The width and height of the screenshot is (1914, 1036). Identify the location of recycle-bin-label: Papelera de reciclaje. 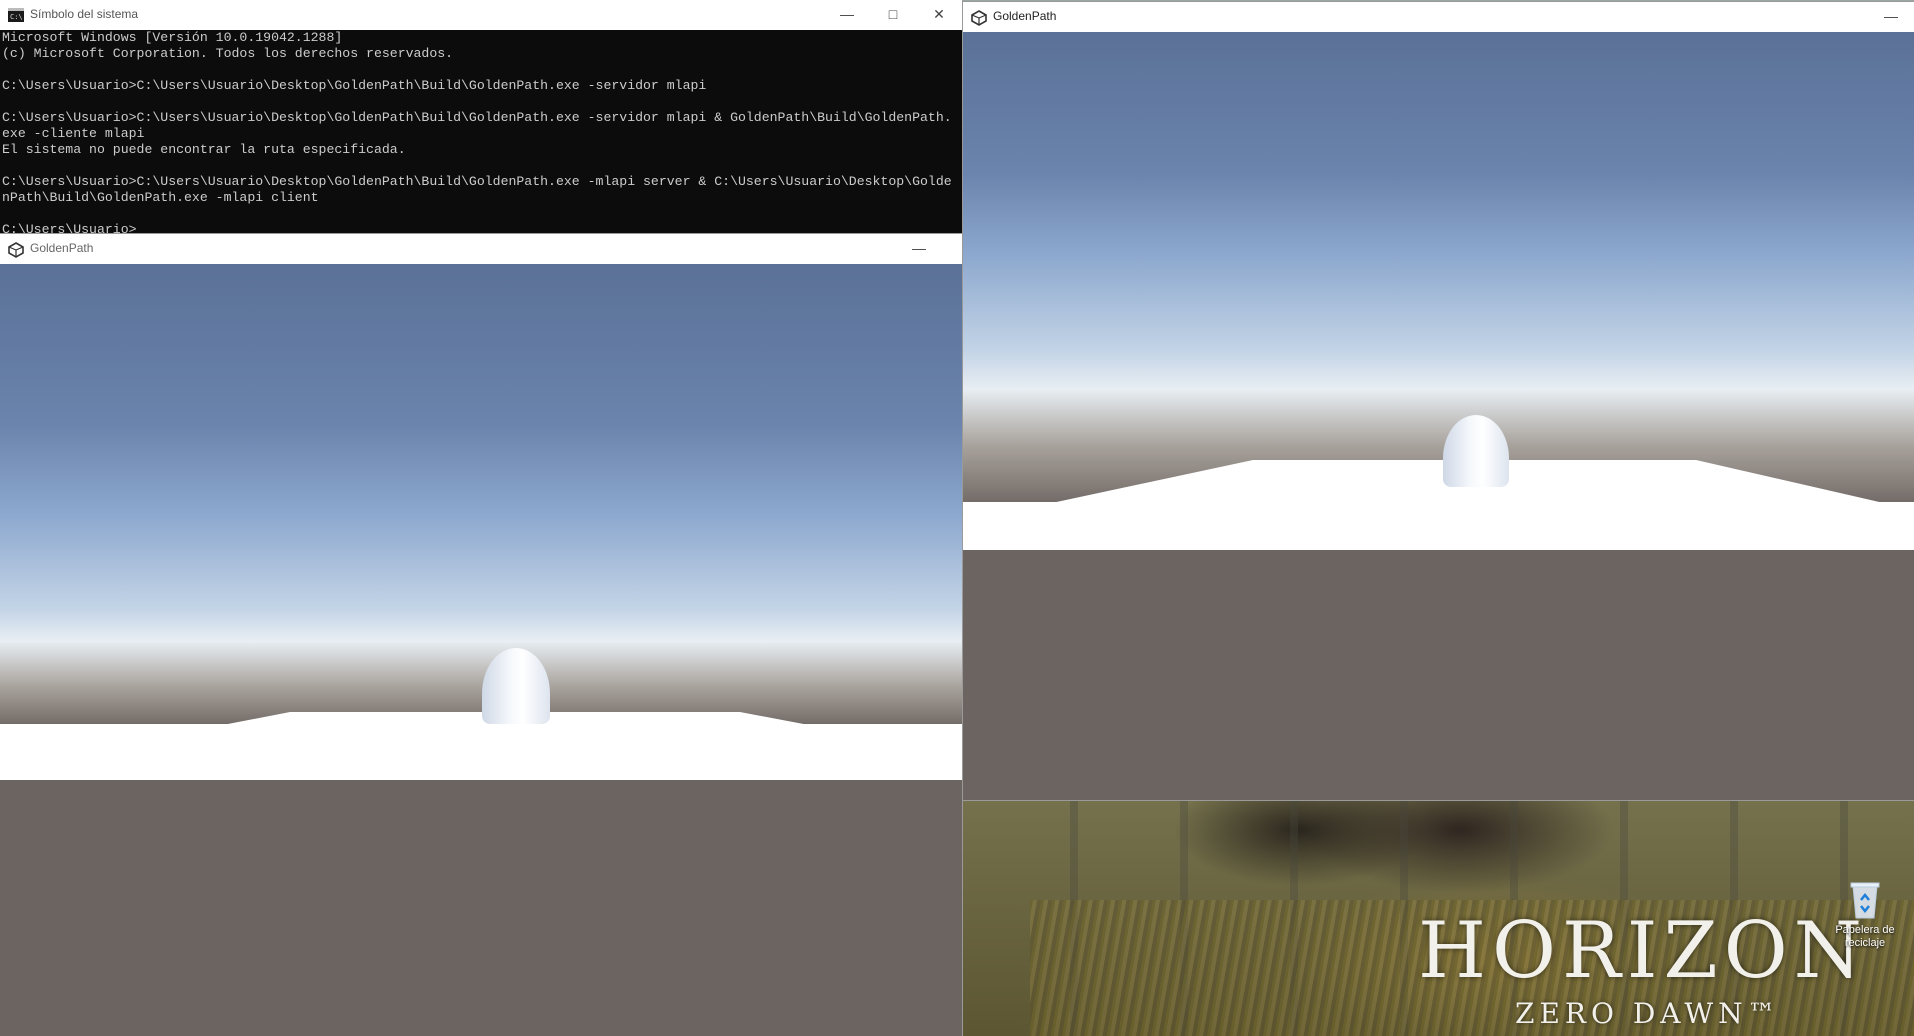
(1865, 936).